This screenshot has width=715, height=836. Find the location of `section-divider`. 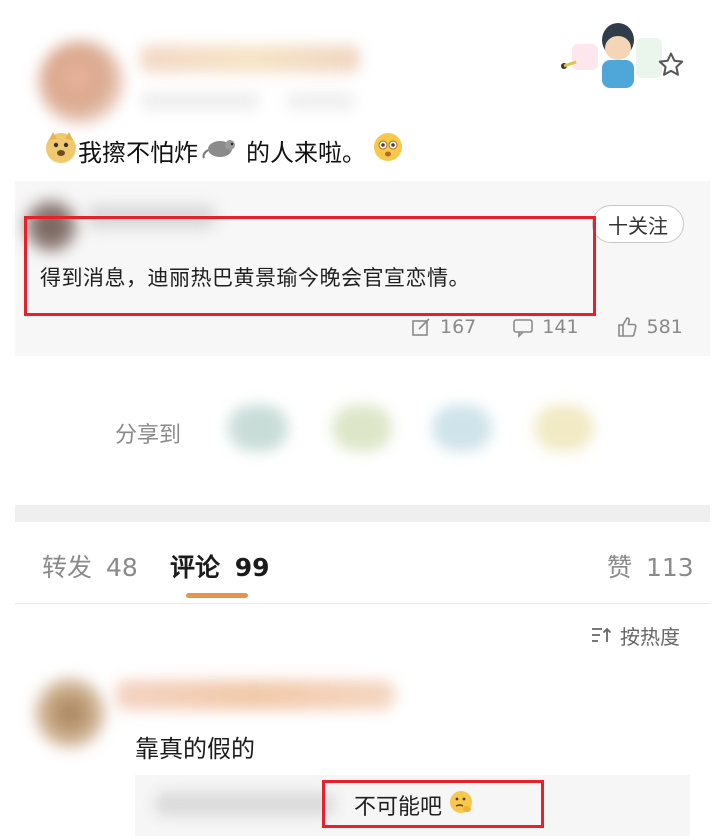

section-divider is located at coordinates (362, 513).